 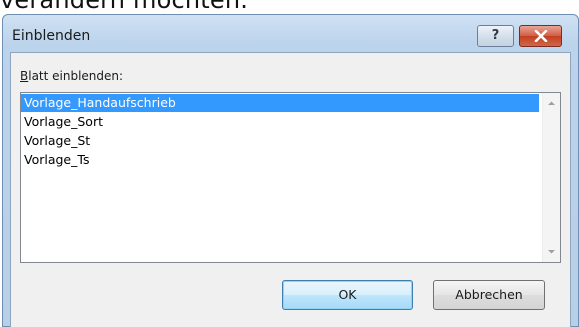 I want to click on close-button, so click(x=540, y=36).